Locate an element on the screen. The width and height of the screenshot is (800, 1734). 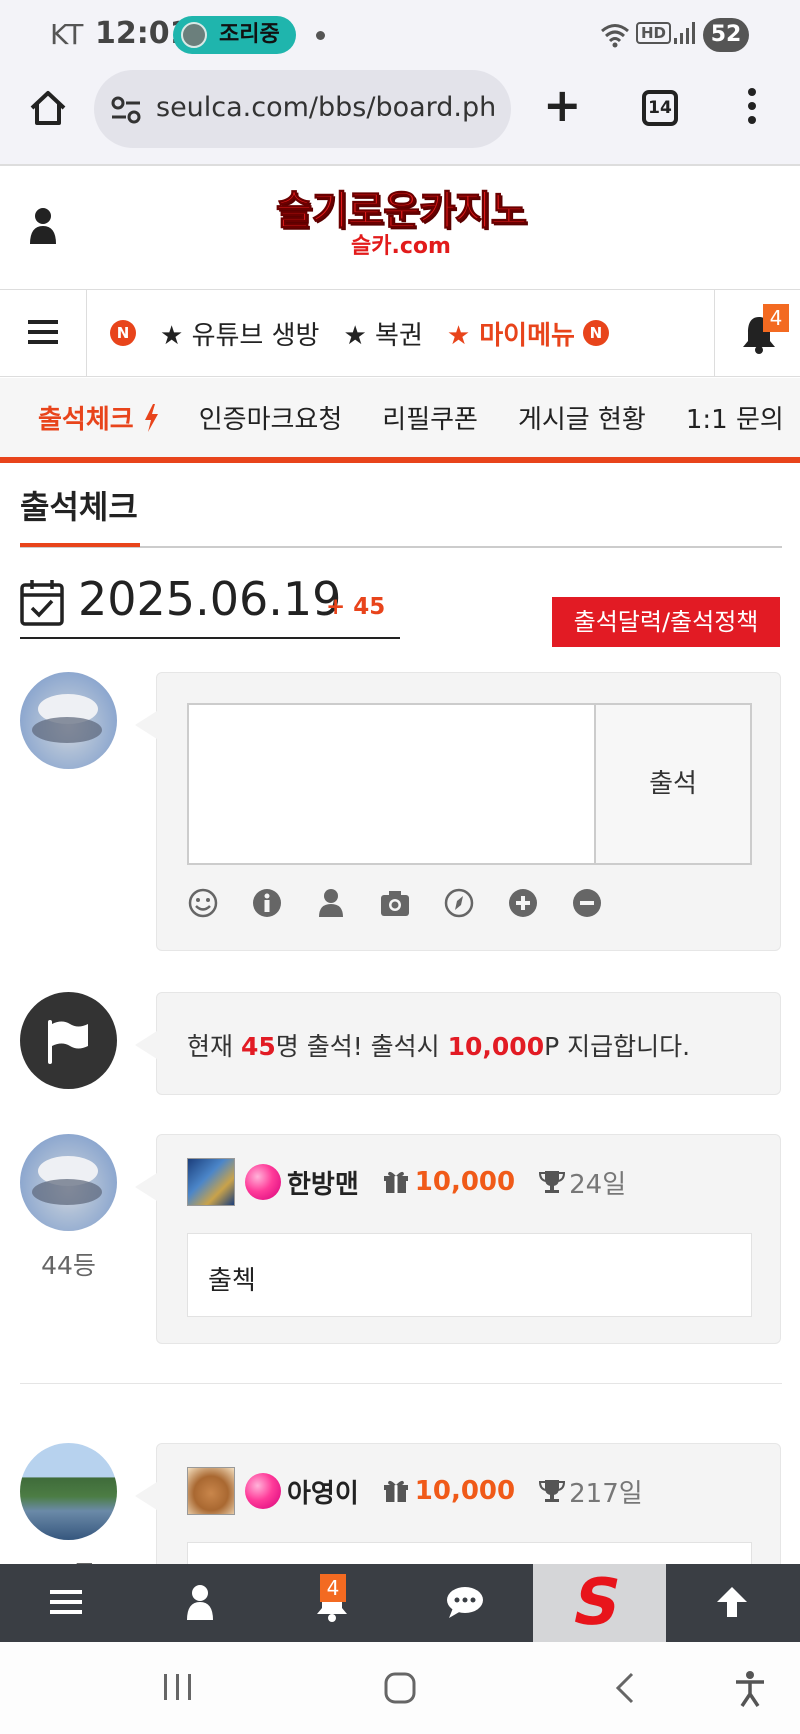
main-nav: N ★ 유튜브 생방 ★ 복권 ★ 마이메뉴 N 4 is located at coordinates (400, 333).